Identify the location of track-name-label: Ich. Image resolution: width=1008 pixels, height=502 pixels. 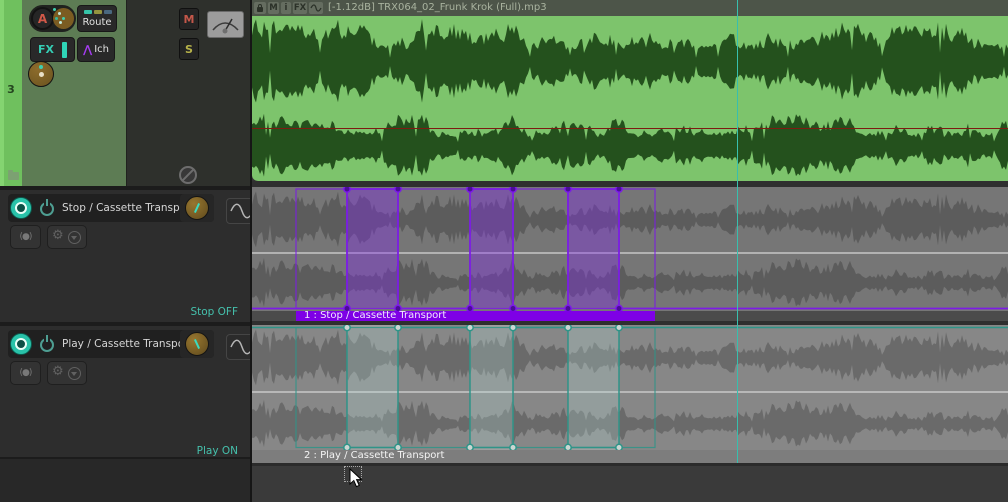
(101, 49).